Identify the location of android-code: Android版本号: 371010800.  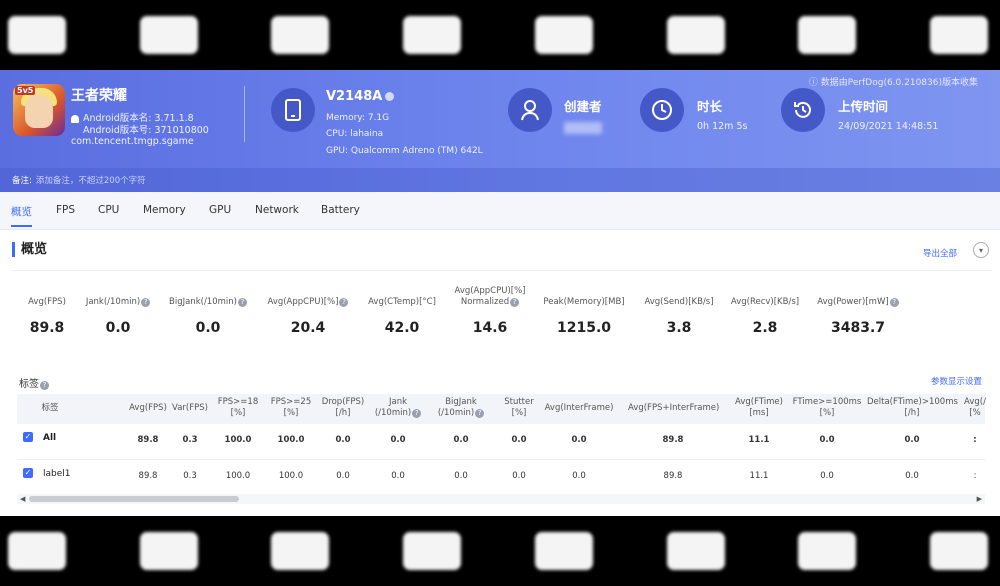
(146, 130).